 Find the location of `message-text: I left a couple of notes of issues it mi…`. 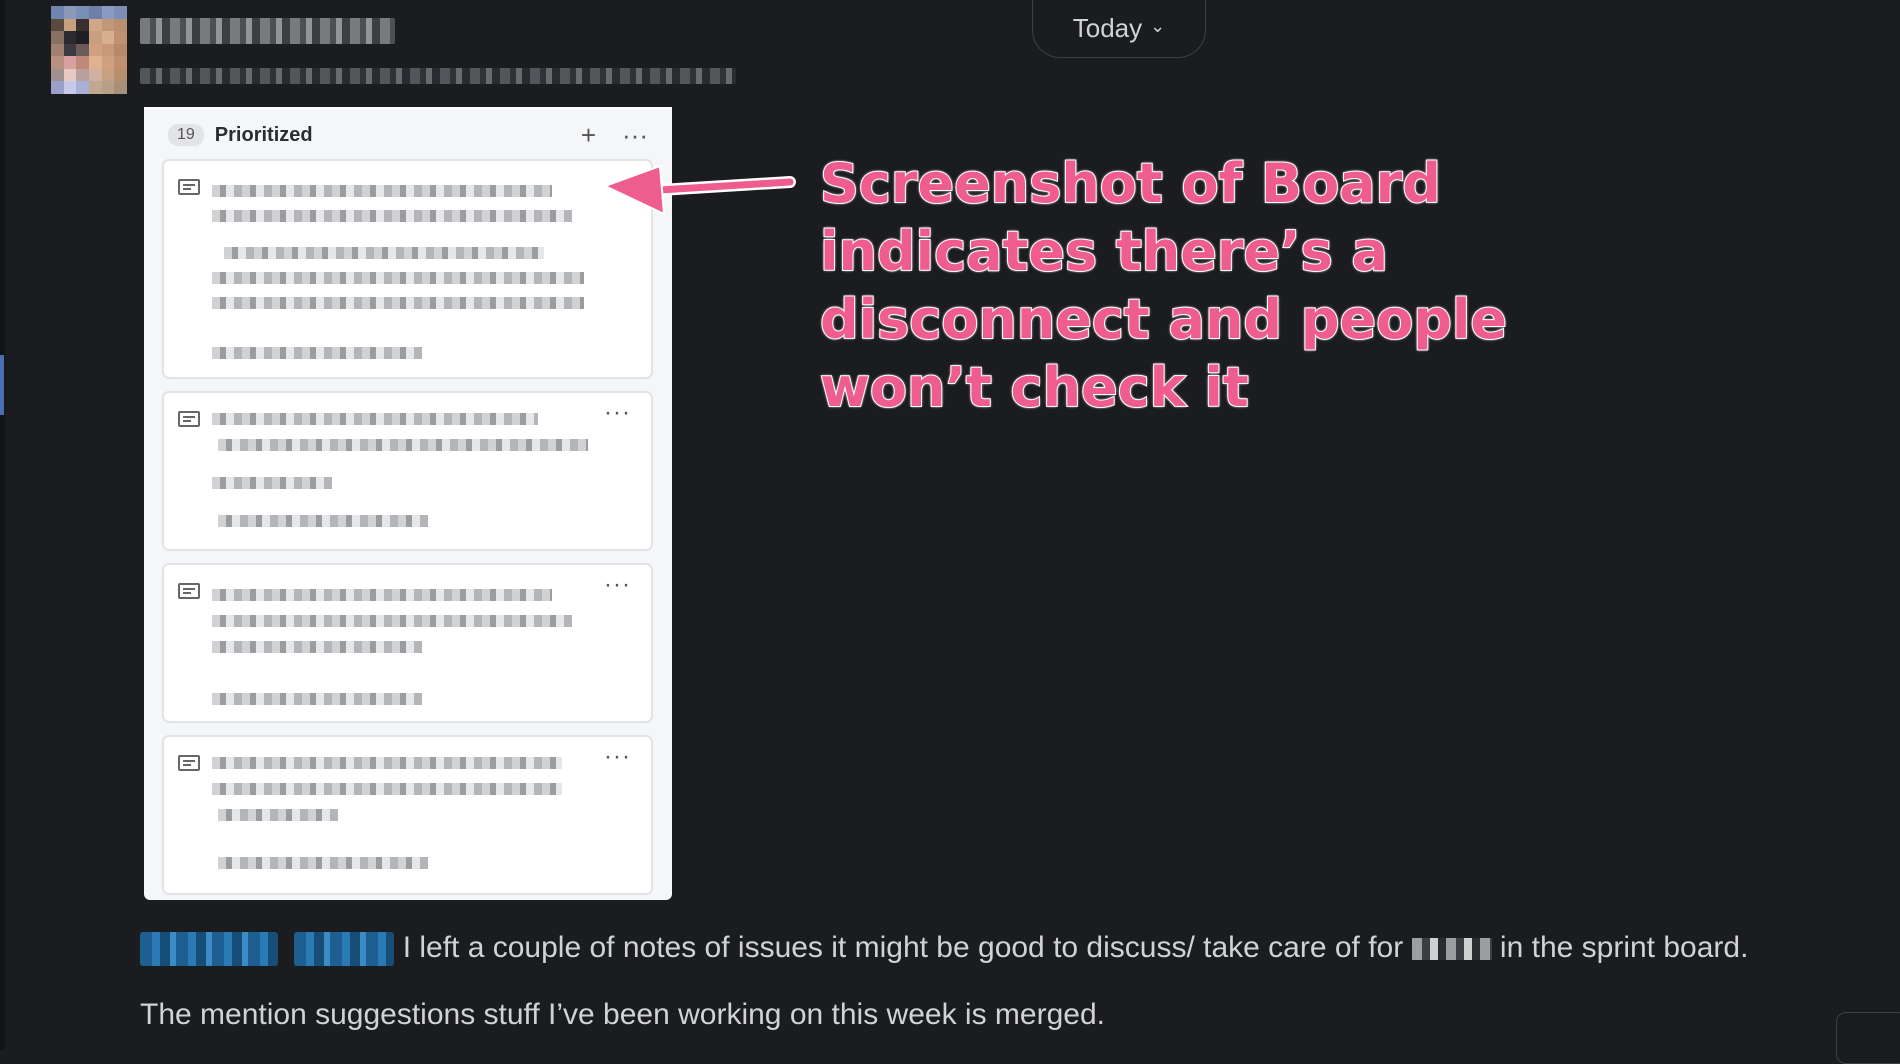

message-text: I left a couple of notes of issues it mi… is located at coordinates (903, 947).